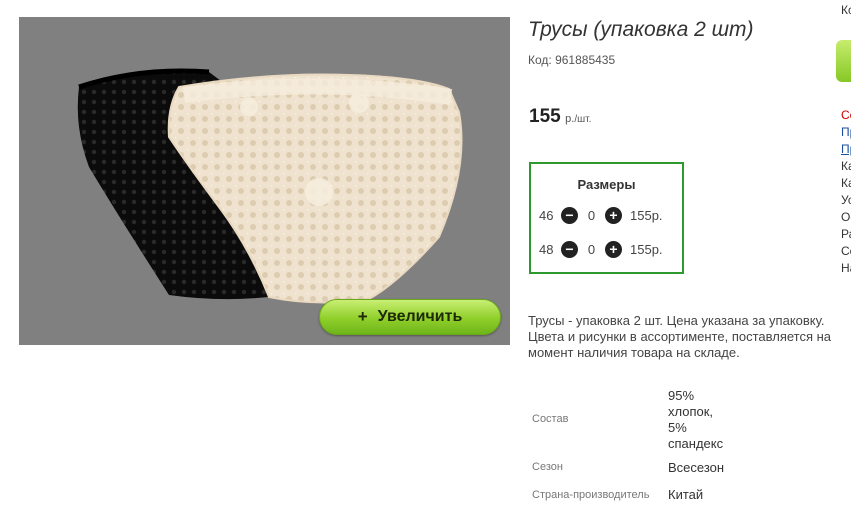 Image resolution: width=851 pixels, height=513 pixels. I want to click on product-title: Трусы (упаковка 2 шт), so click(641, 29).